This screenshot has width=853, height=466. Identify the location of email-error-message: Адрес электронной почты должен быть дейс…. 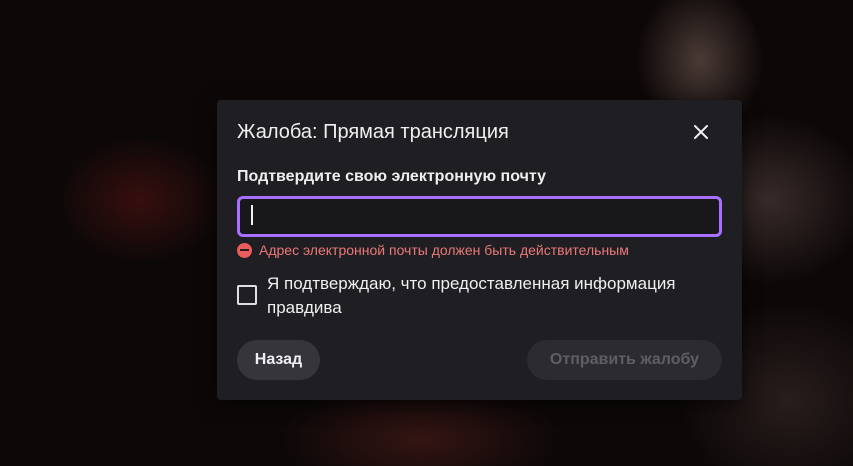
(433, 250).